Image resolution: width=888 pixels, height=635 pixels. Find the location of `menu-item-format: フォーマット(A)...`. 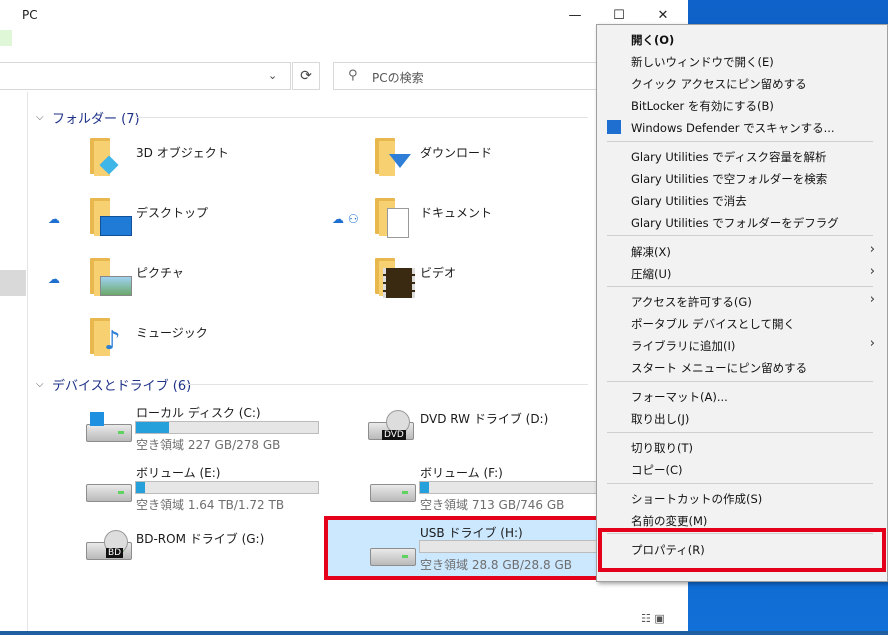

menu-item-format: フォーマット(A)... is located at coordinates (742, 396).